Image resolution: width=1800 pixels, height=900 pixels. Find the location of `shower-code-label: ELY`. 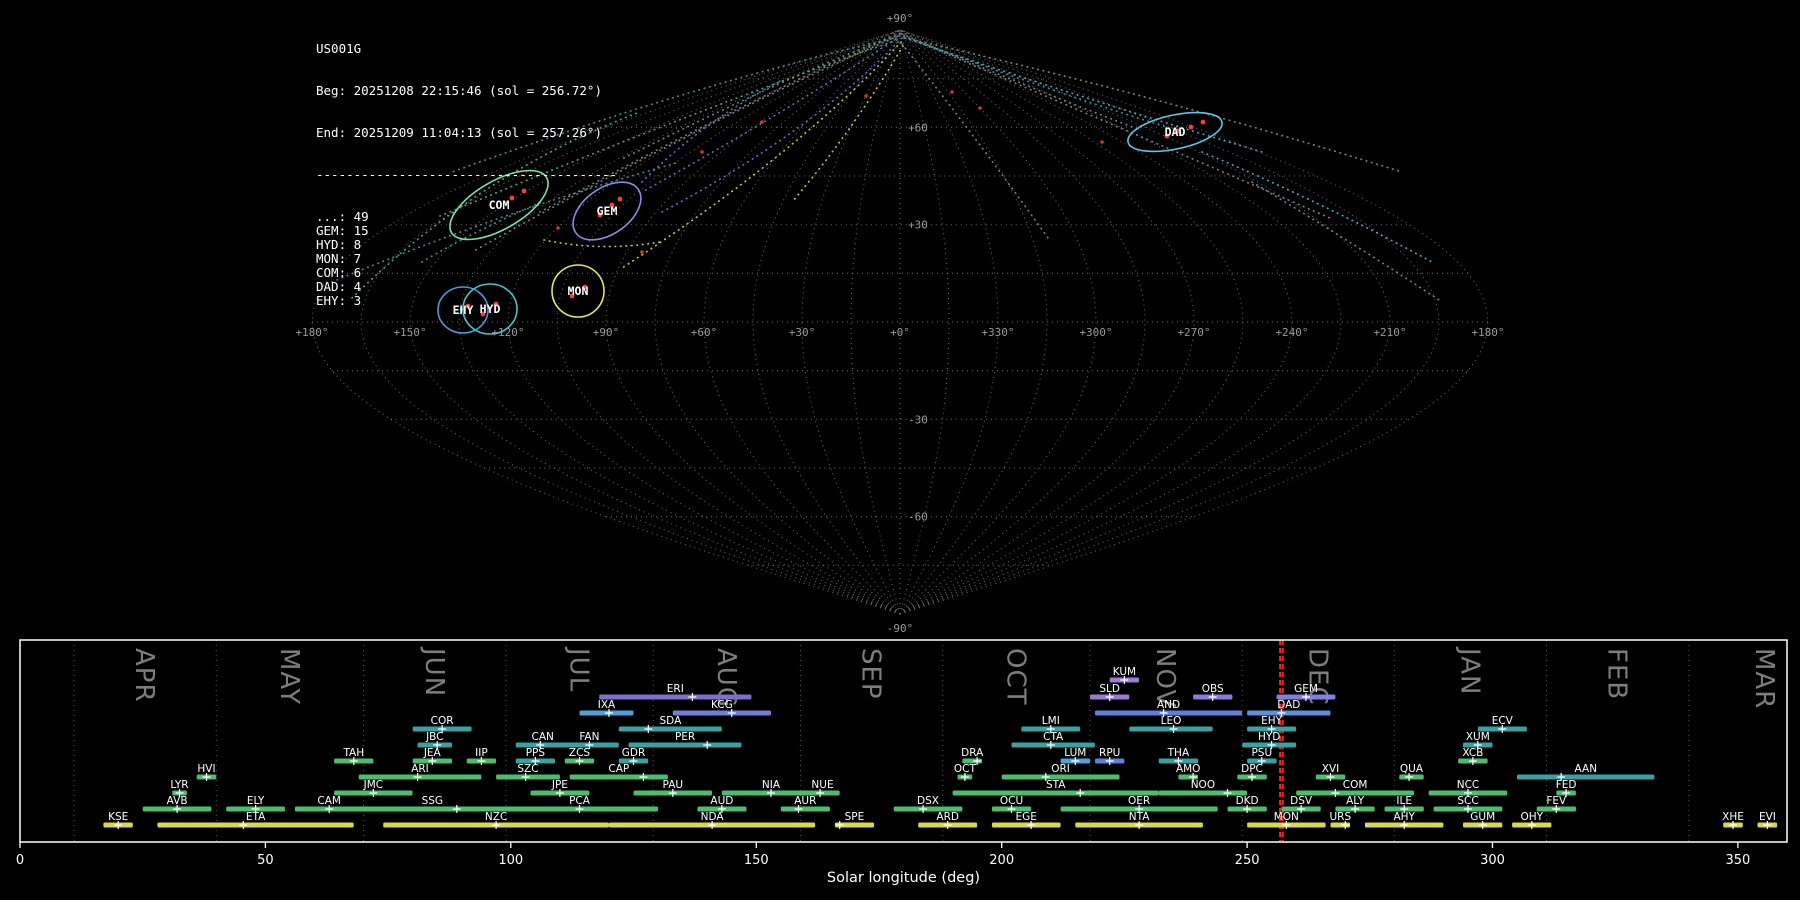

shower-code-label: ELY is located at coordinates (256, 801).